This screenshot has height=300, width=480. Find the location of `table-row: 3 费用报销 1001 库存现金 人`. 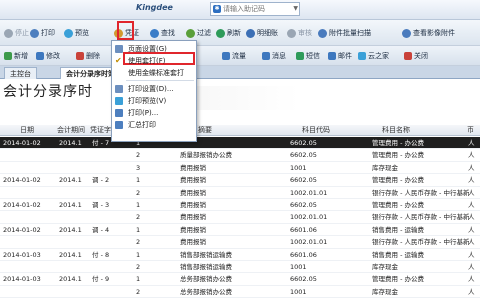

table-row: 3 费用报销 1001 库存现金 人 is located at coordinates (240, 168).